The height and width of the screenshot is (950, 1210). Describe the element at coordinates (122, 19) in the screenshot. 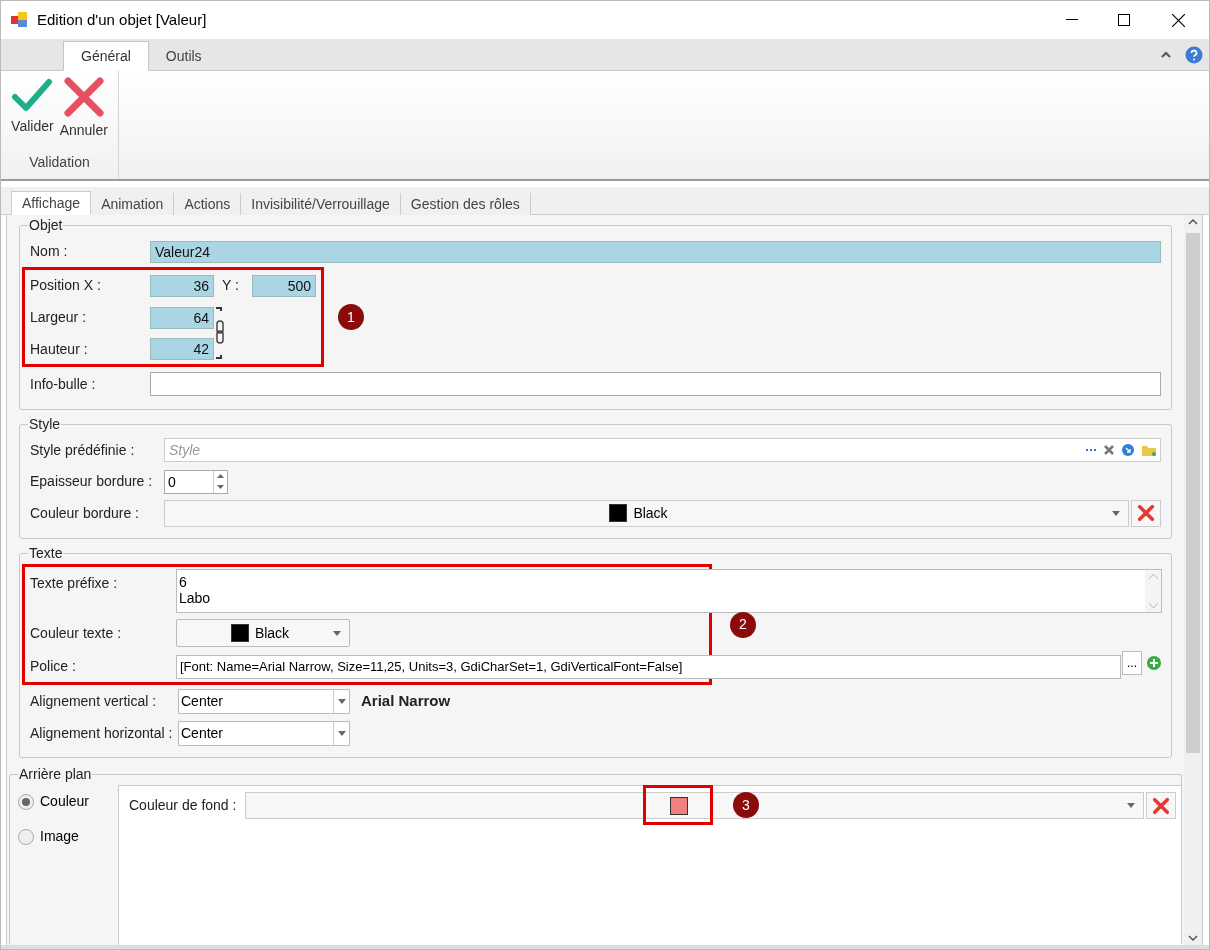

I see `window-title: Edition d'un objet [Valeur]` at that location.